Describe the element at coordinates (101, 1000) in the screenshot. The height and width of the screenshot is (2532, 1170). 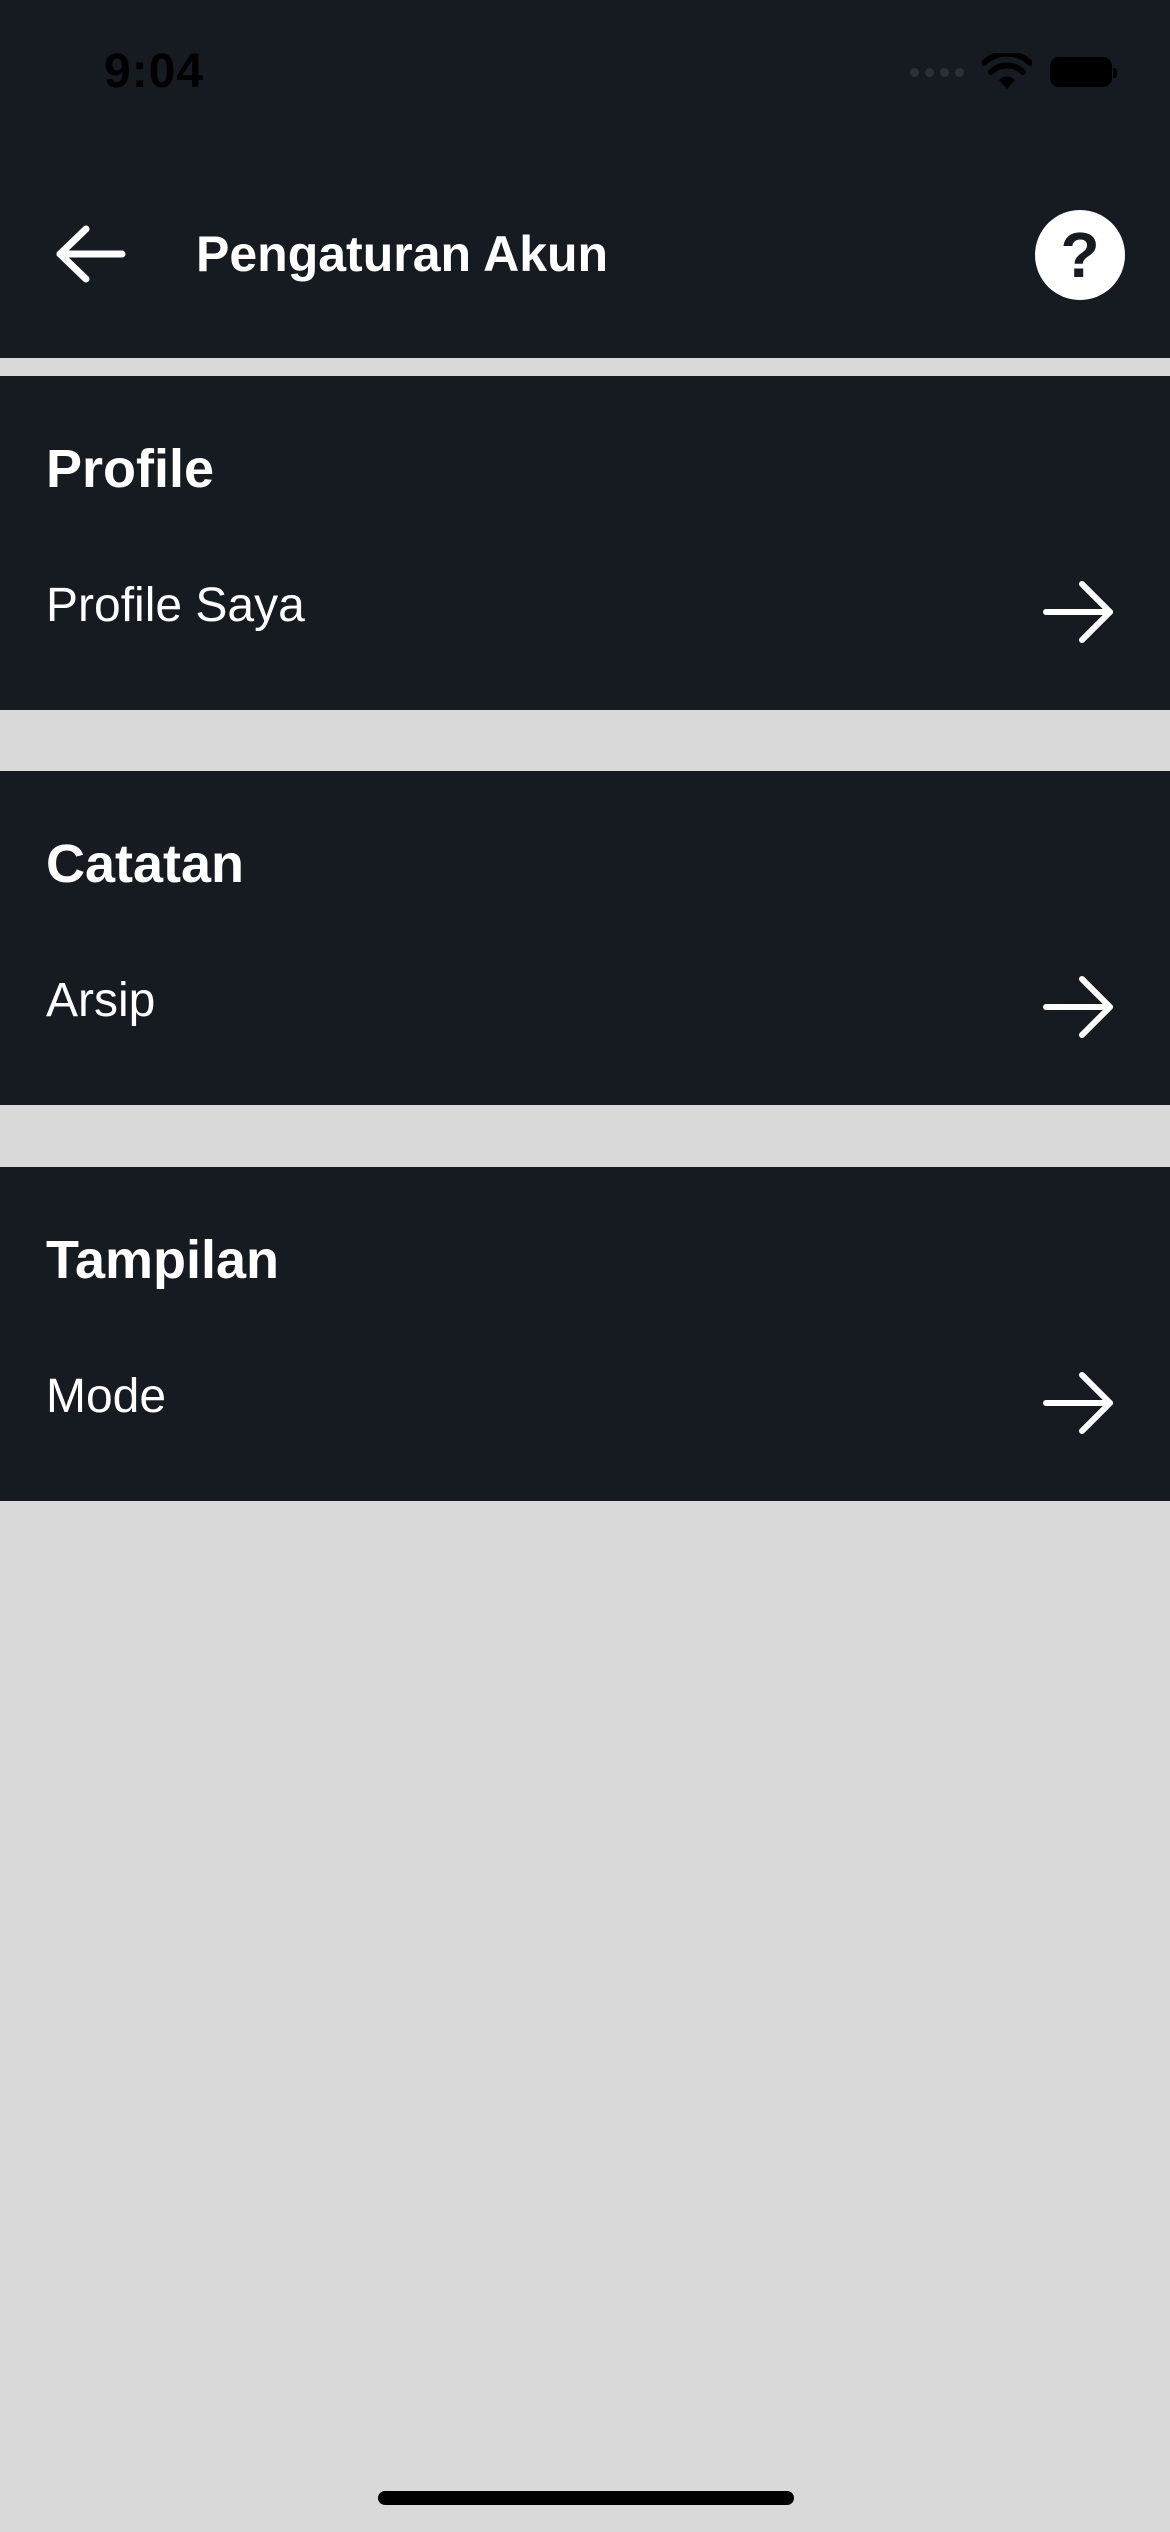
I see `row-label: Arsip` at that location.